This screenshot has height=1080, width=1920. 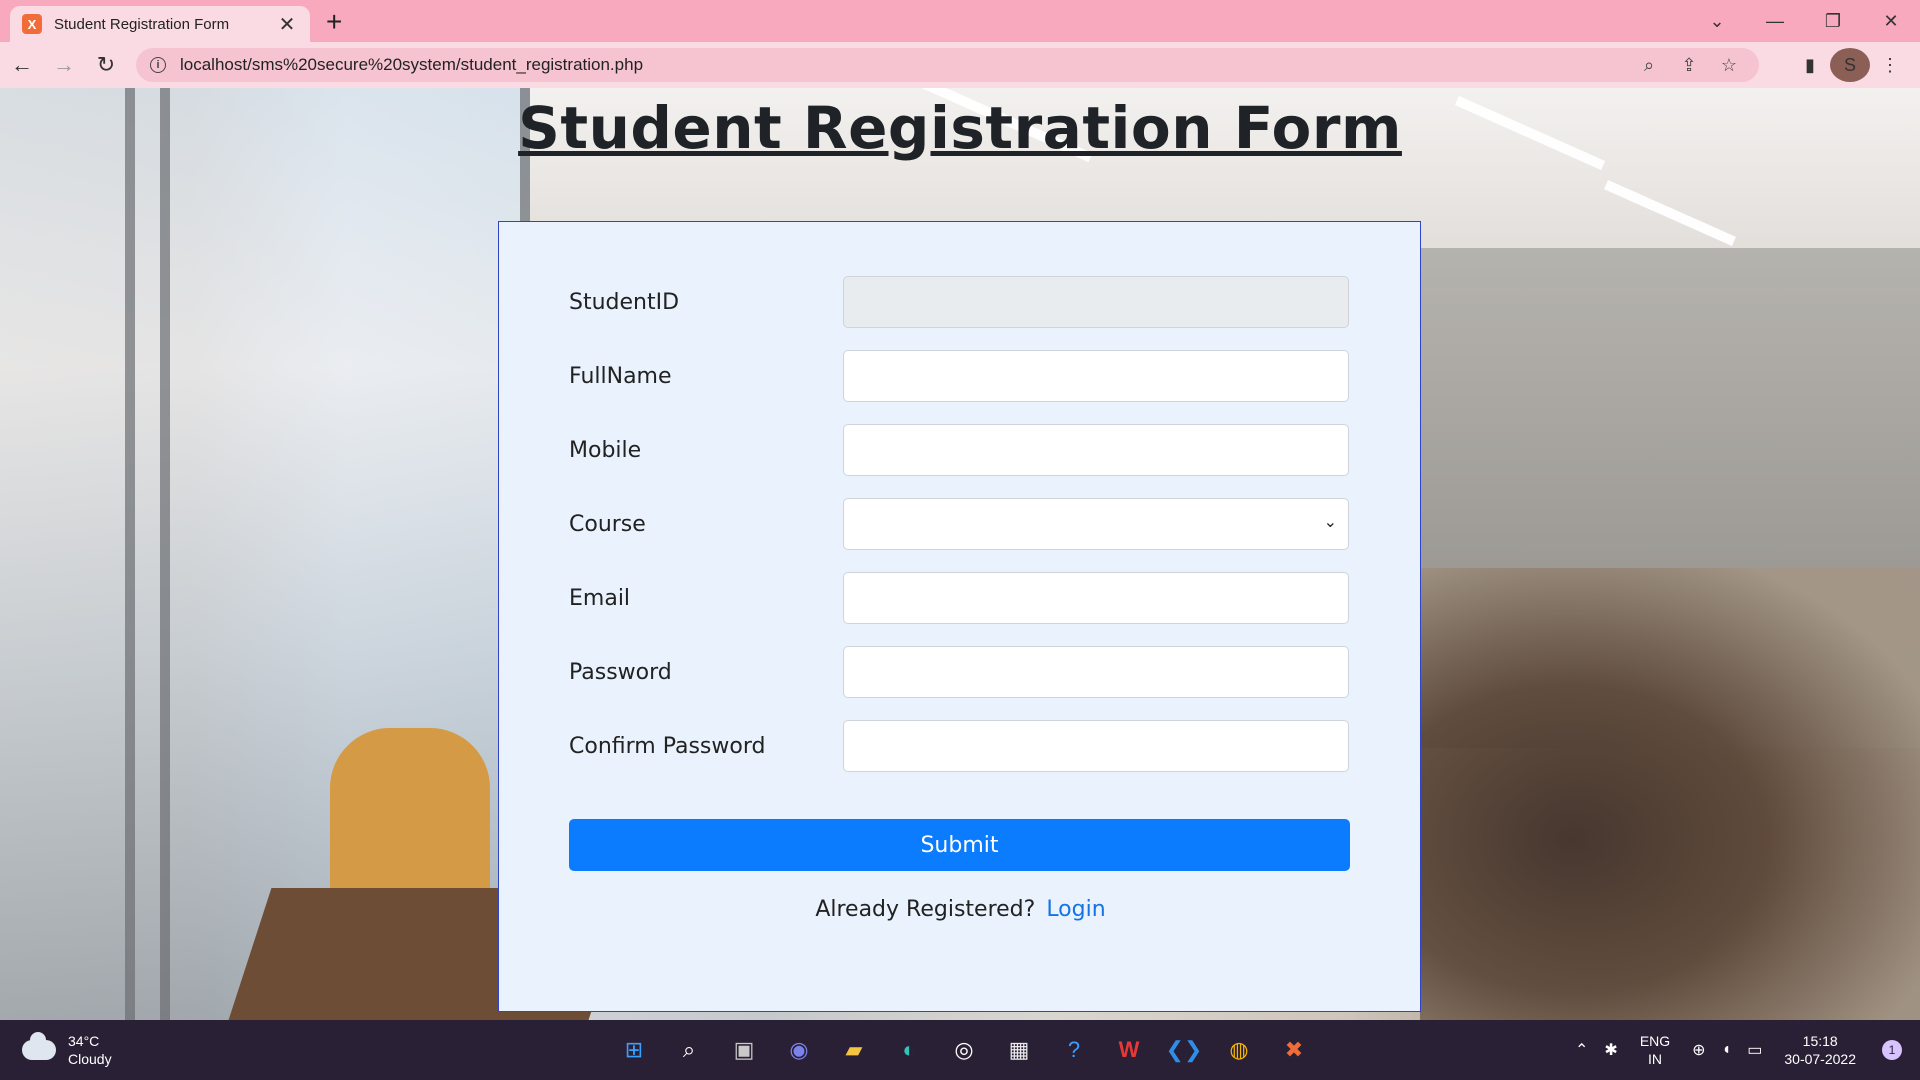 I want to click on email-field, so click(x=1096, y=598).